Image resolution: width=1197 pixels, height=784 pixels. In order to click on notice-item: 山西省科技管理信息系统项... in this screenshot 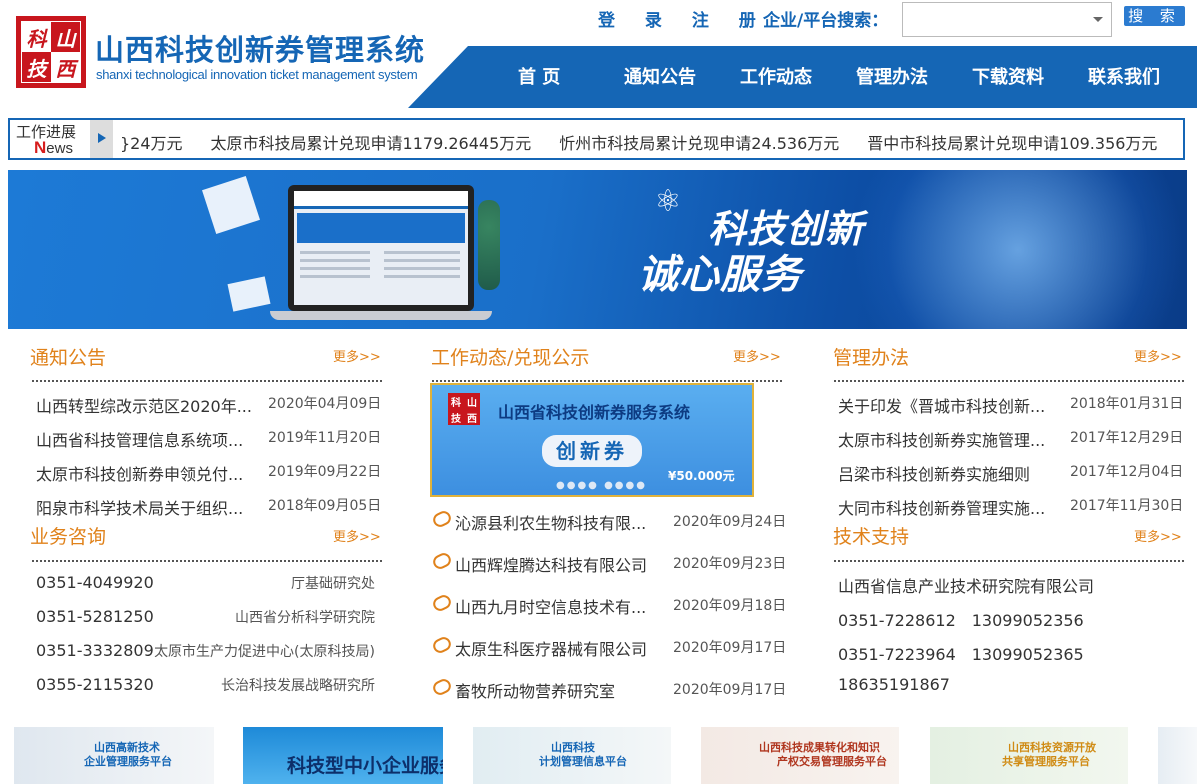, I will do `click(139, 439)`.